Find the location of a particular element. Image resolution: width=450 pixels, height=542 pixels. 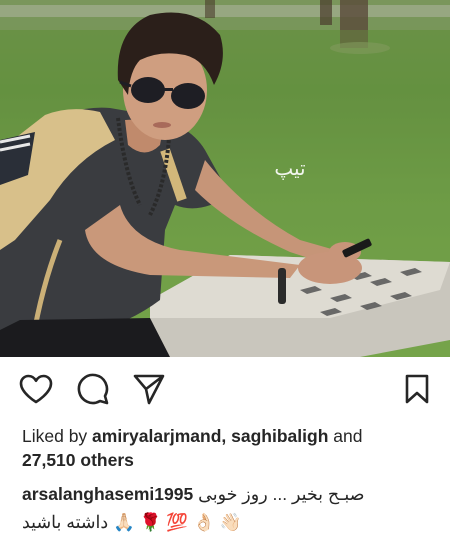

comment-icon is located at coordinates (93, 389).